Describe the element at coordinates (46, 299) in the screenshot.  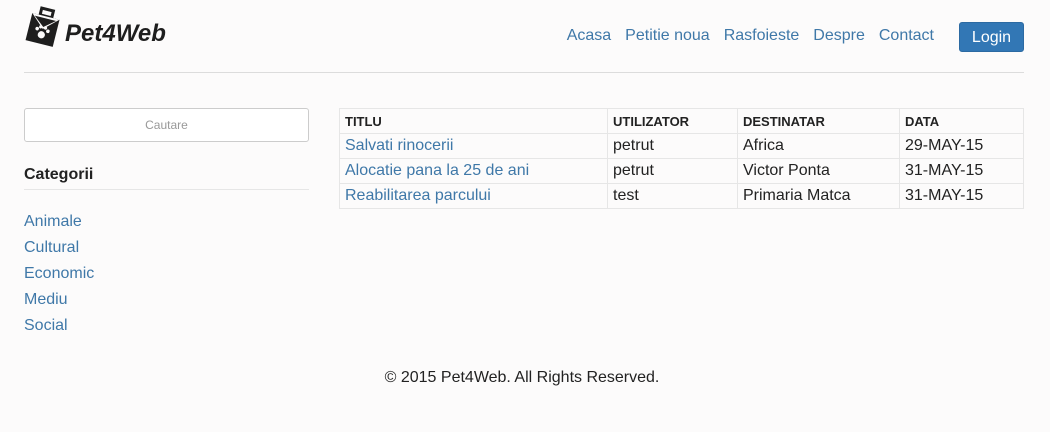
I see `category-mediu: Mediu` at that location.